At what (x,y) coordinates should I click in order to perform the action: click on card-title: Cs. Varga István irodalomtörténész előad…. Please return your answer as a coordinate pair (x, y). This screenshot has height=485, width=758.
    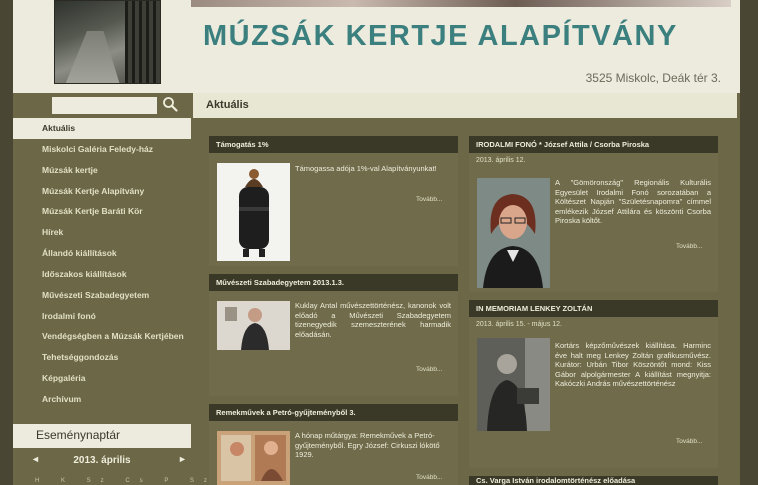
    Looking at the image, I should click on (593, 480).